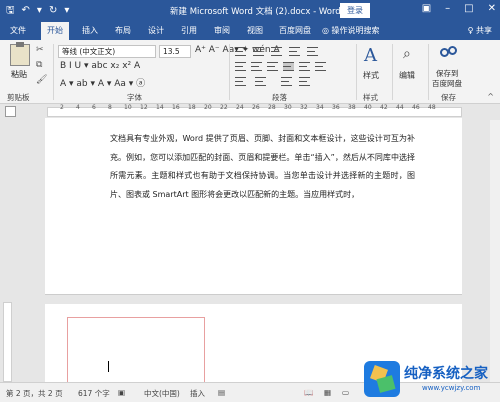 The image size is (500, 402). What do you see at coordinates (327, 392) in the screenshot?
I see `print-layout-icon: ▦` at bounding box center [327, 392].